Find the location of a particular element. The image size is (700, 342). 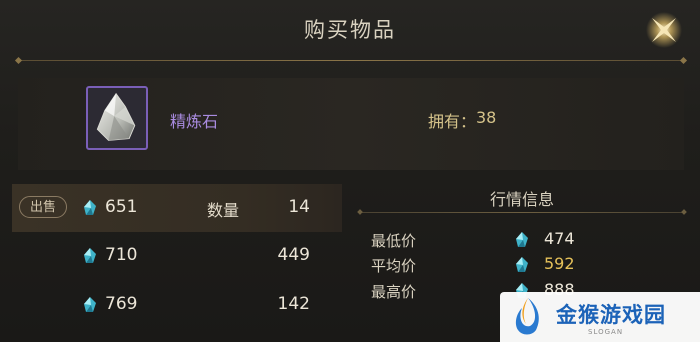

listing-count: 449 is located at coordinates (293, 255).